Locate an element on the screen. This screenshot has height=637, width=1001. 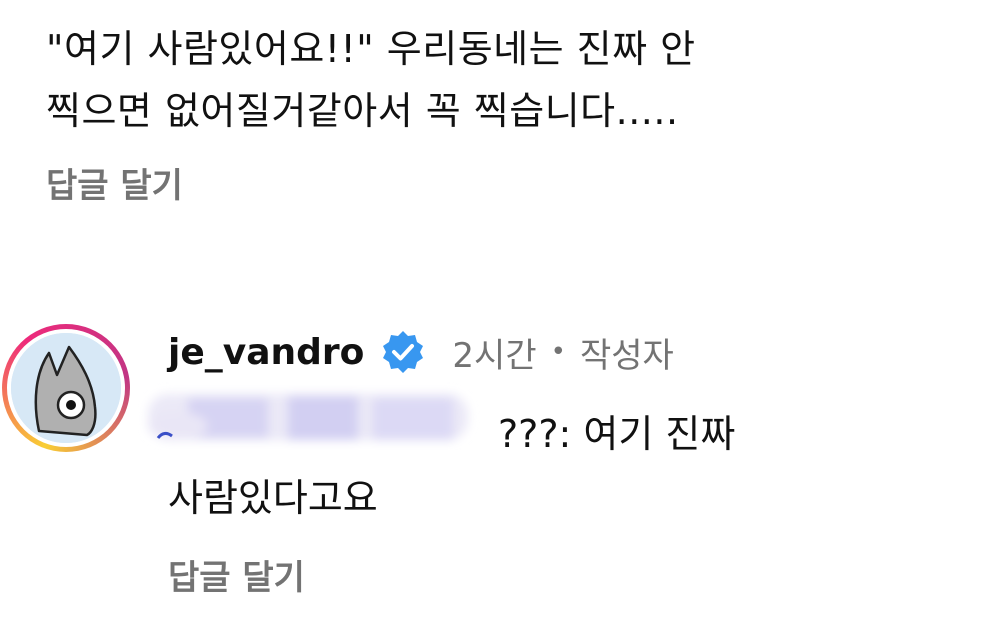
mention-placeholder is located at coordinates (333, 437).